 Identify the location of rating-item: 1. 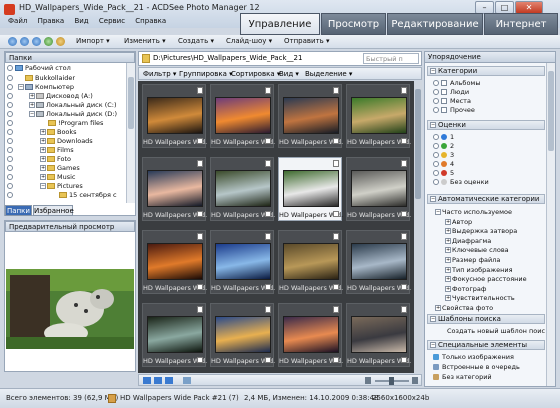
(443, 137).